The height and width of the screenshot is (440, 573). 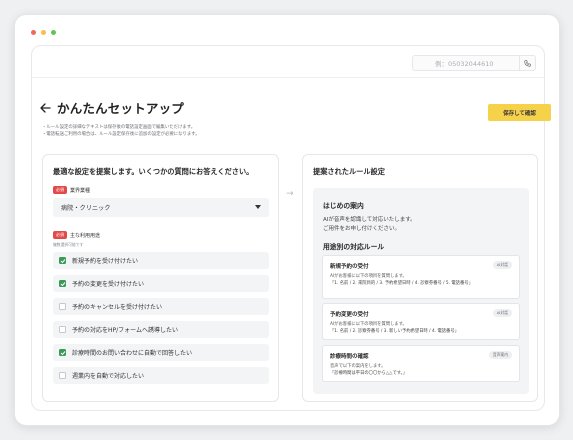 What do you see at coordinates (121, 108) in the screenshot?
I see `page-title: かんたんセットアップ` at bounding box center [121, 108].